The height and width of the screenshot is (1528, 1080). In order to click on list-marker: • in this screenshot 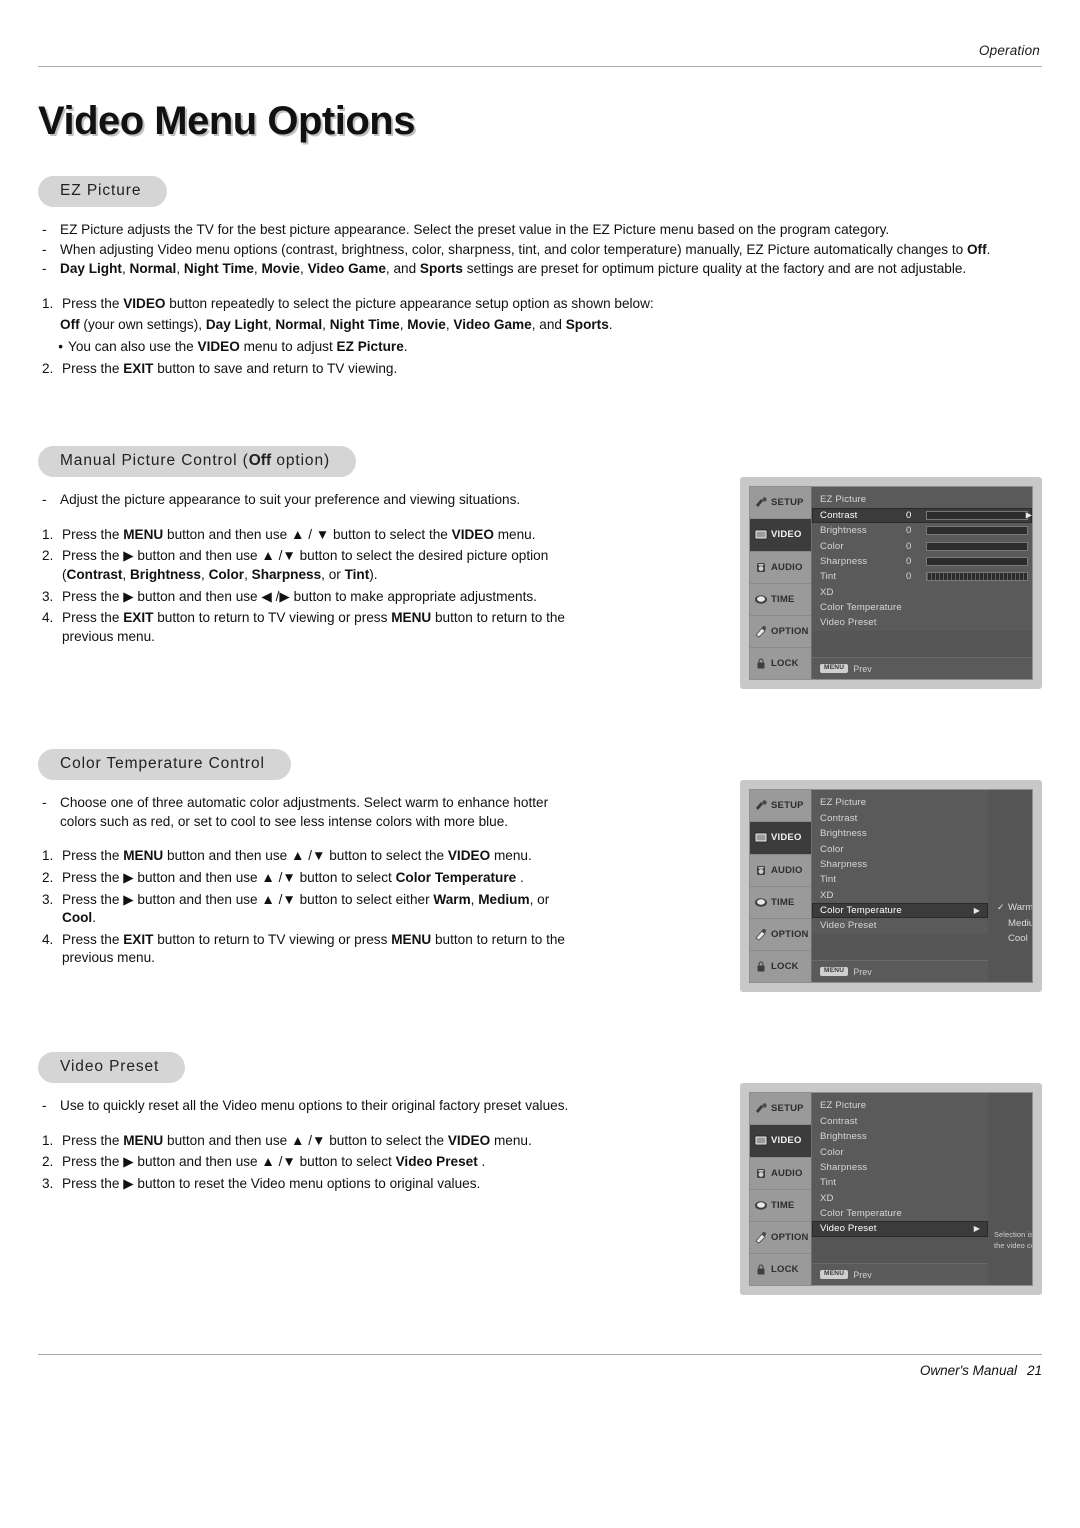, I will do `click(60, 346)`.